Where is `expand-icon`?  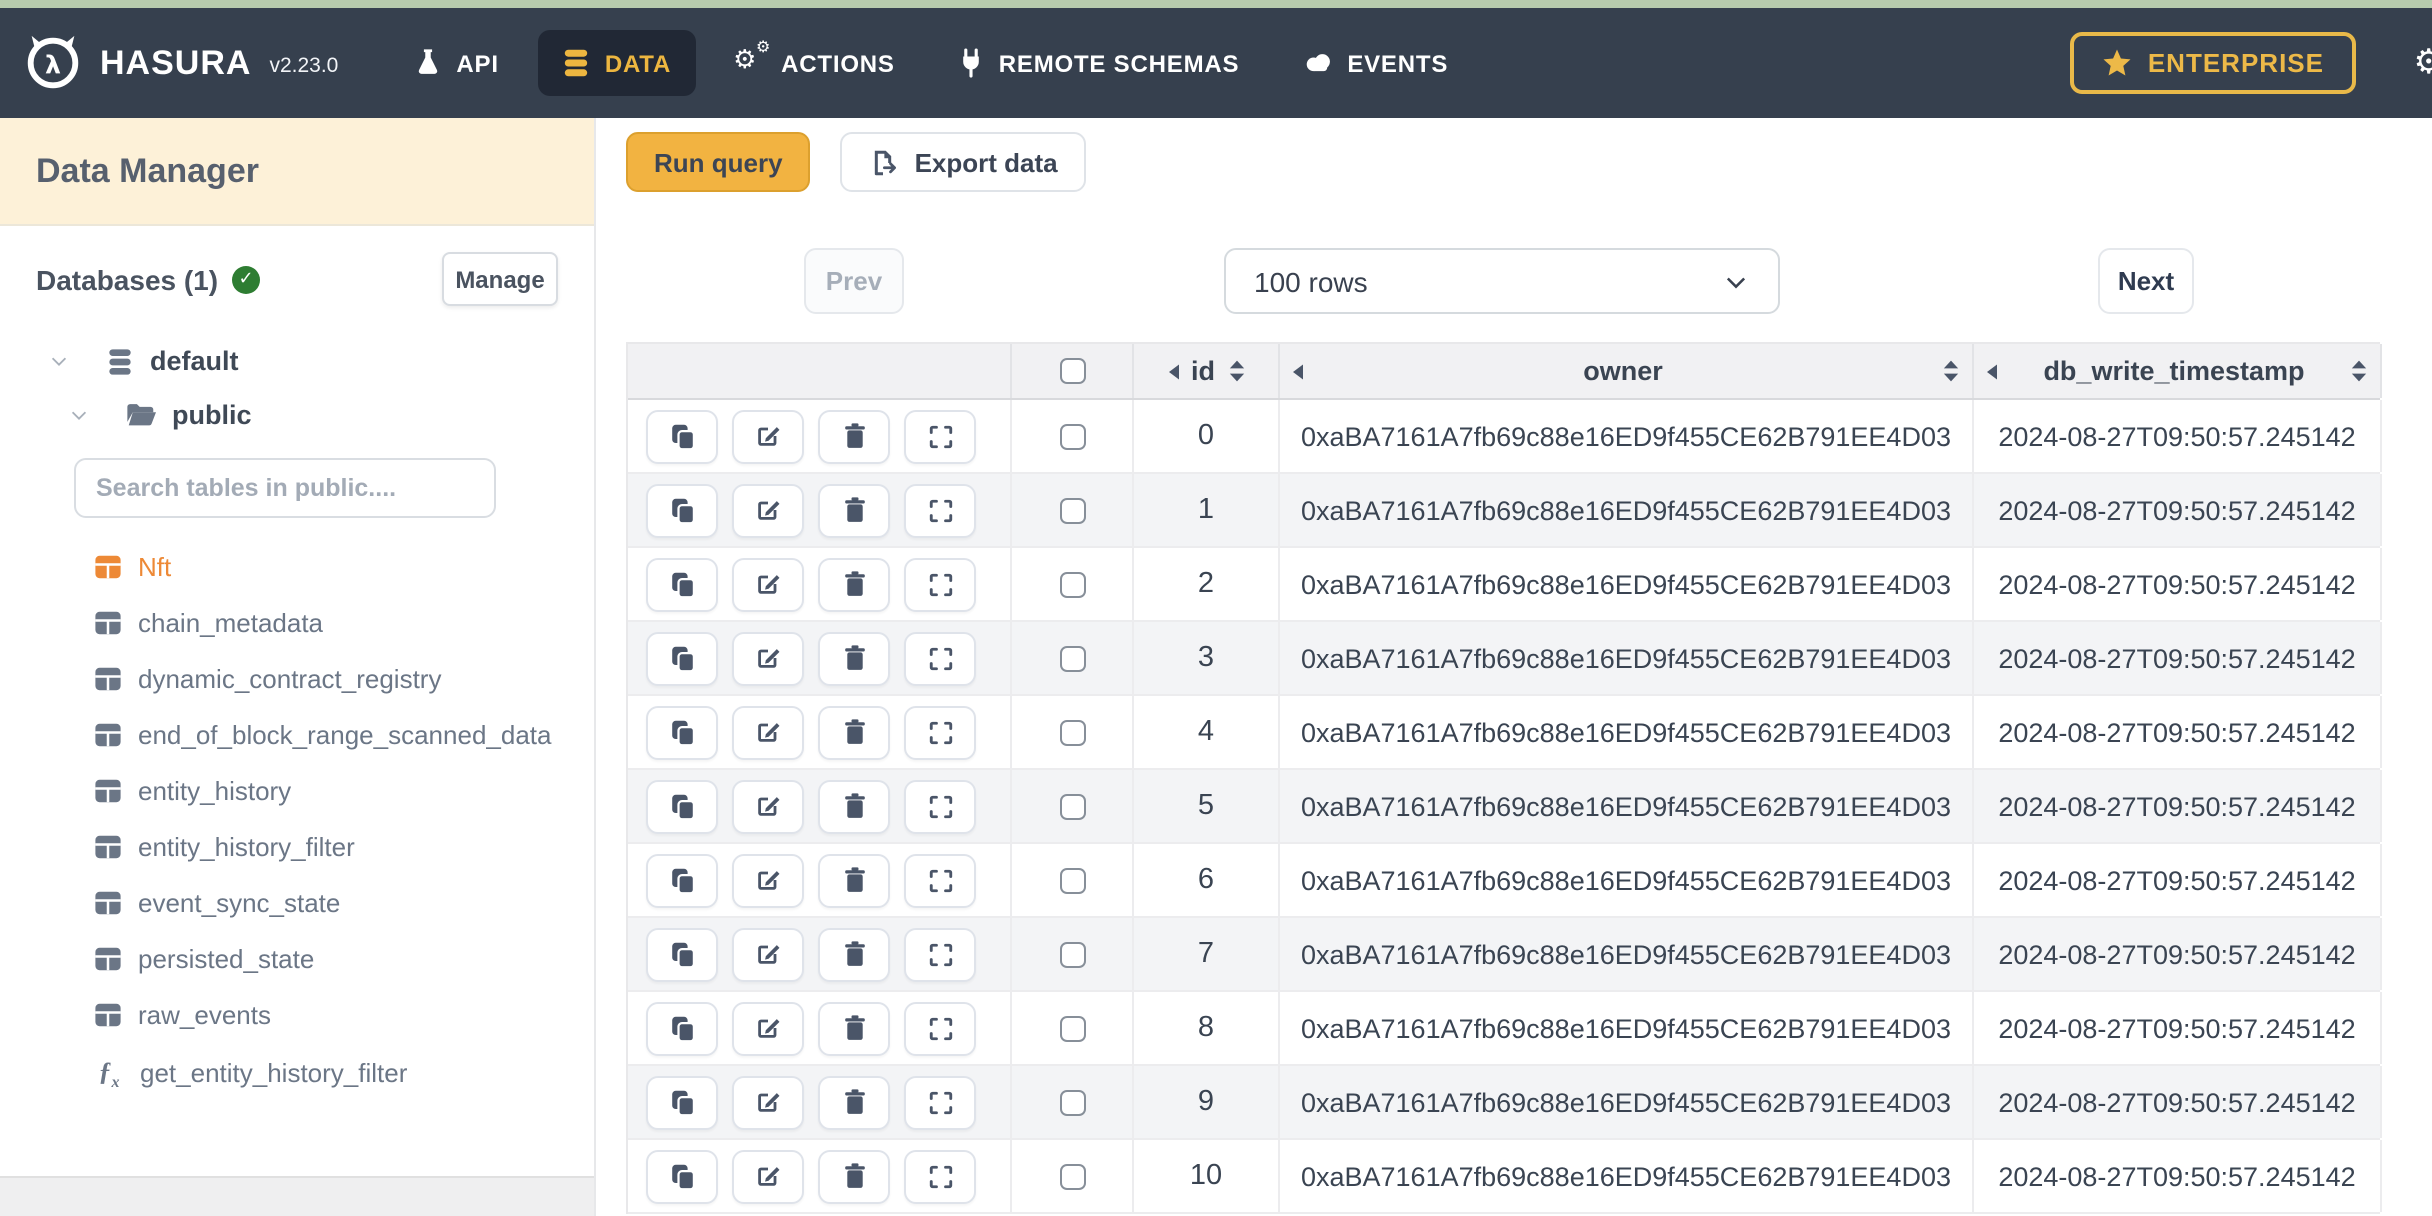 expand-icon is located at coordinates (940, 880).